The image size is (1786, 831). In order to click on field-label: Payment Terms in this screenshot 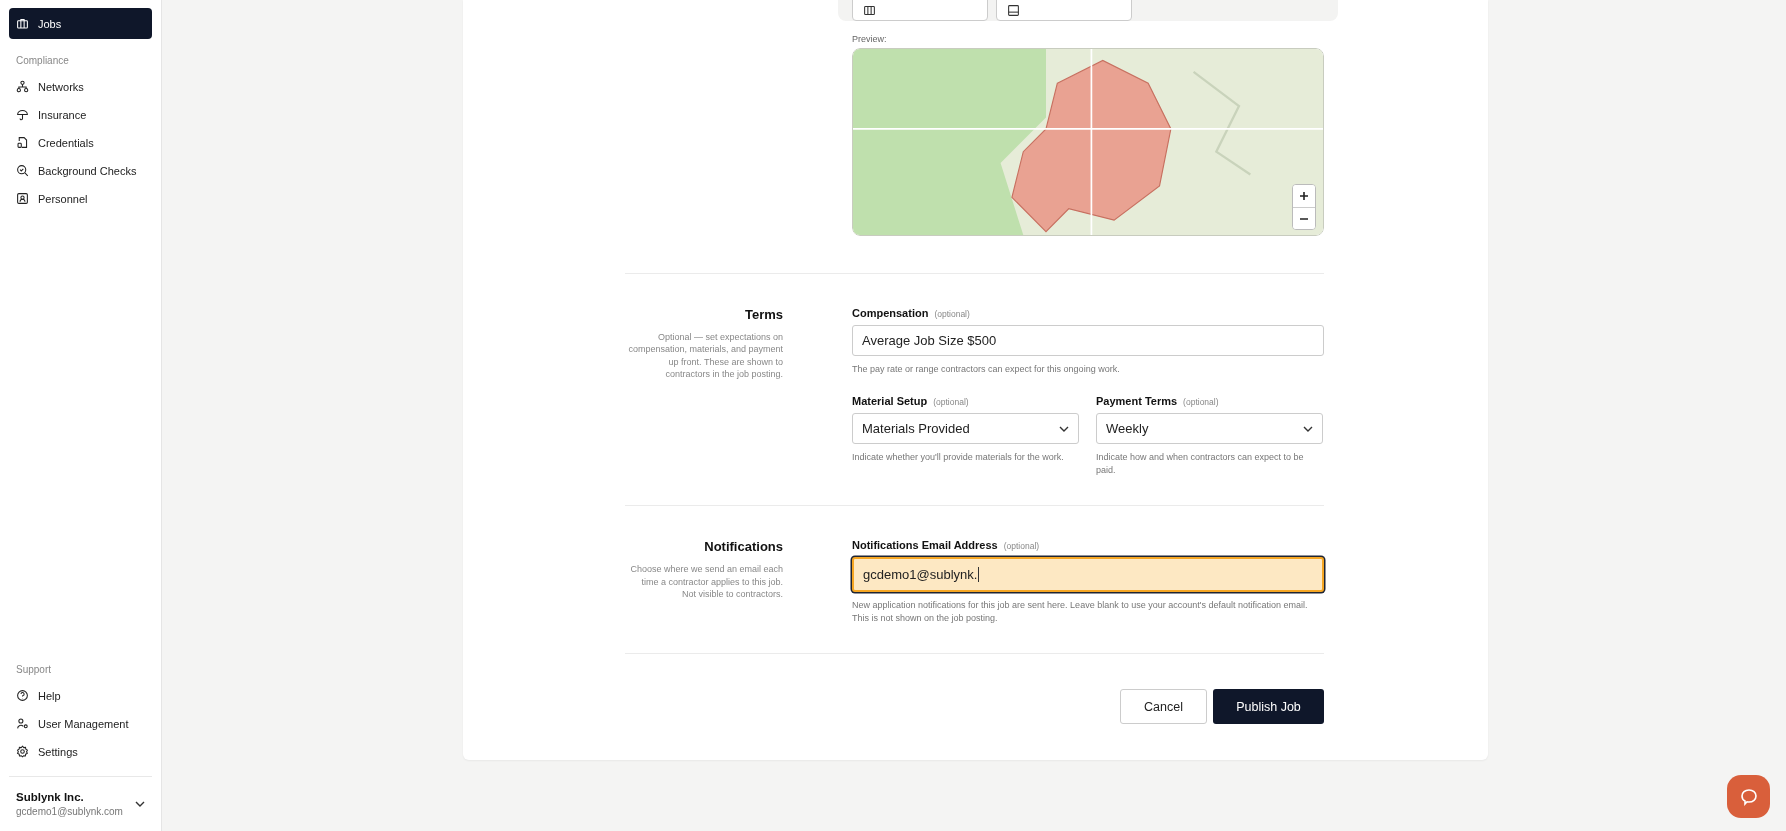, I will do `click(1137, 401)`.